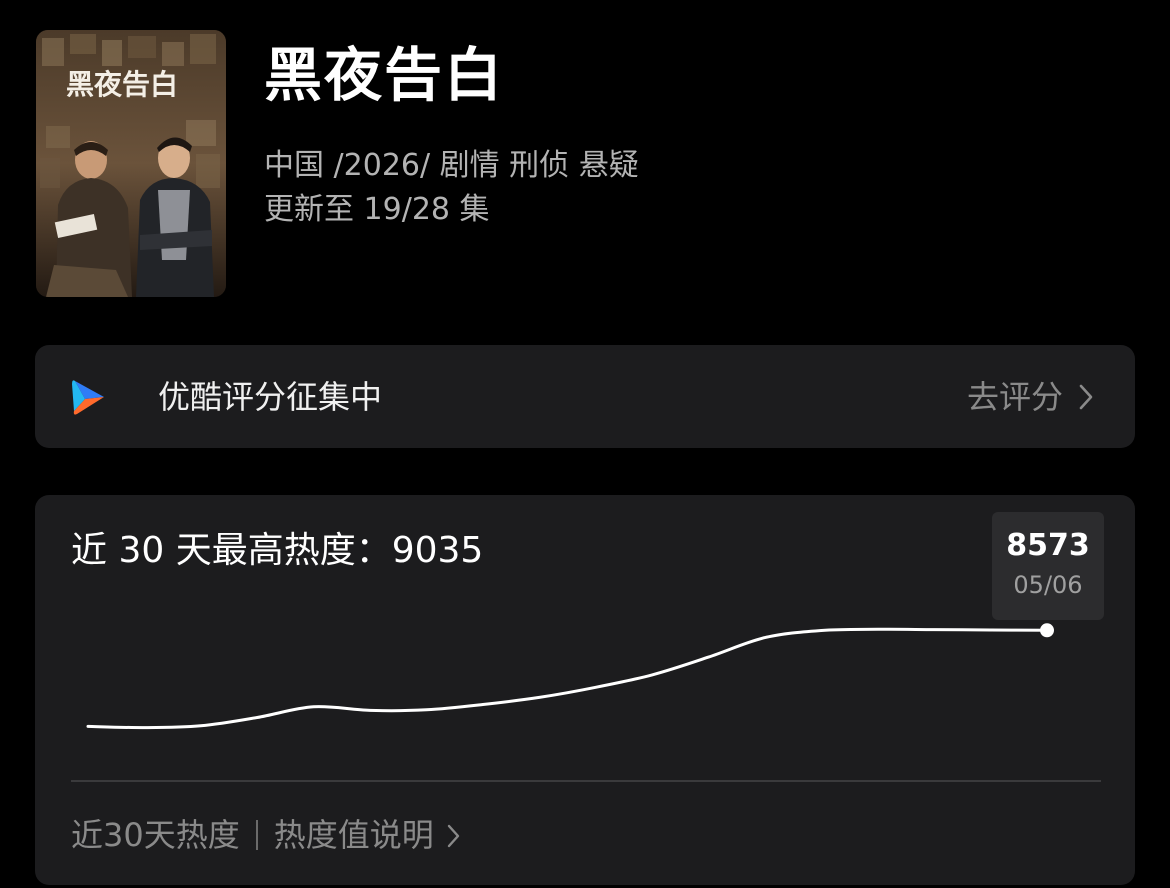  Describe the element at coordinates (1048, 545) in the screenshot. I see `tooltip-value: 8573` at that location.